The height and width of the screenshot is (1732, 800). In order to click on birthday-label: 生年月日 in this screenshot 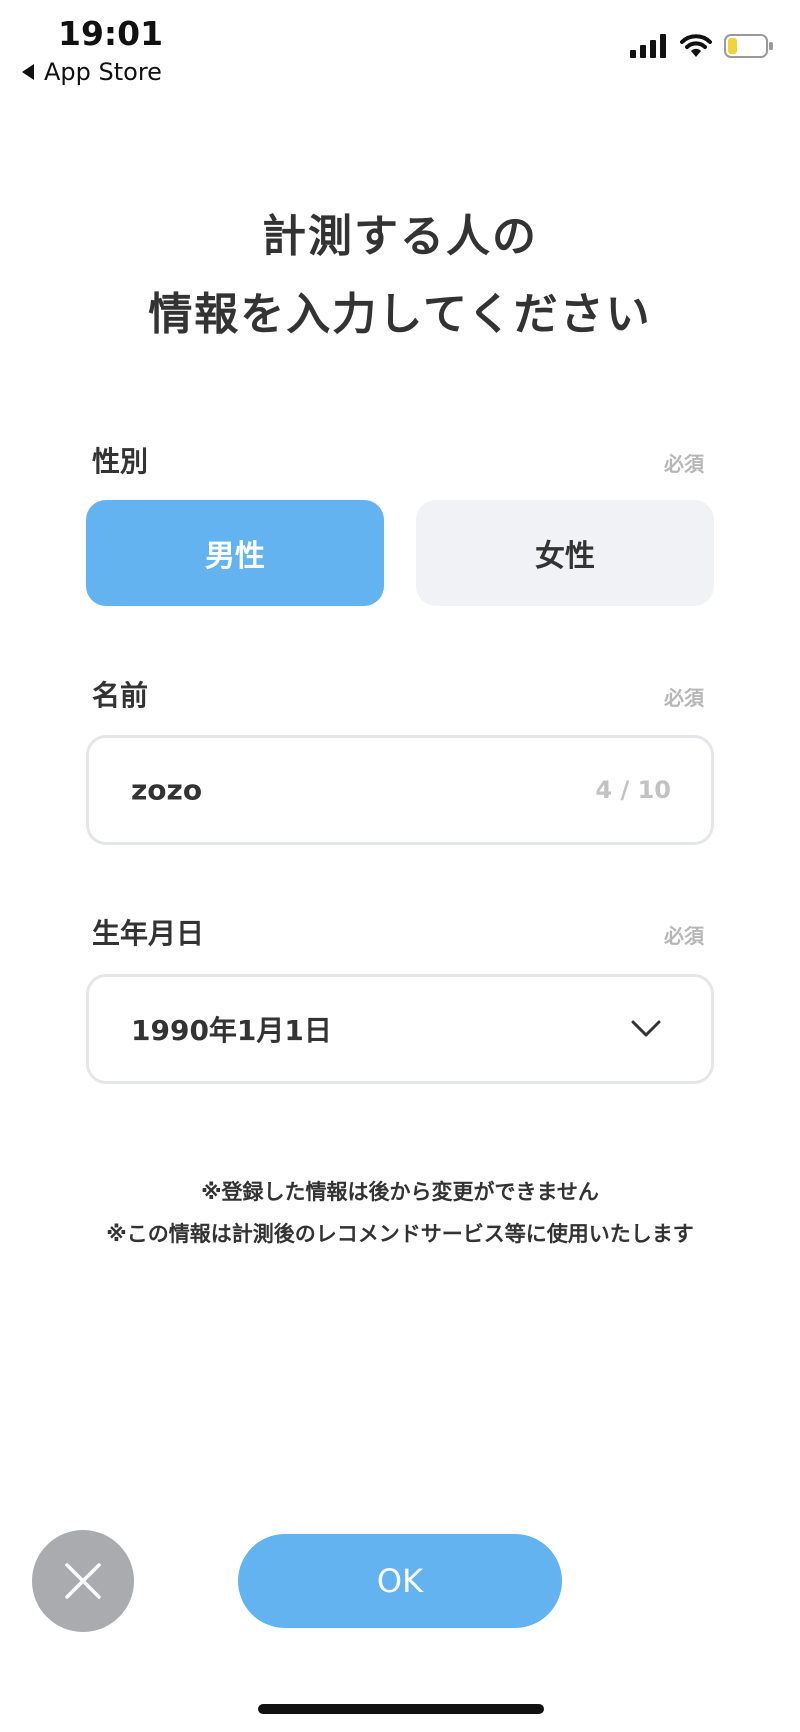, I will do `click(148, 933)`.